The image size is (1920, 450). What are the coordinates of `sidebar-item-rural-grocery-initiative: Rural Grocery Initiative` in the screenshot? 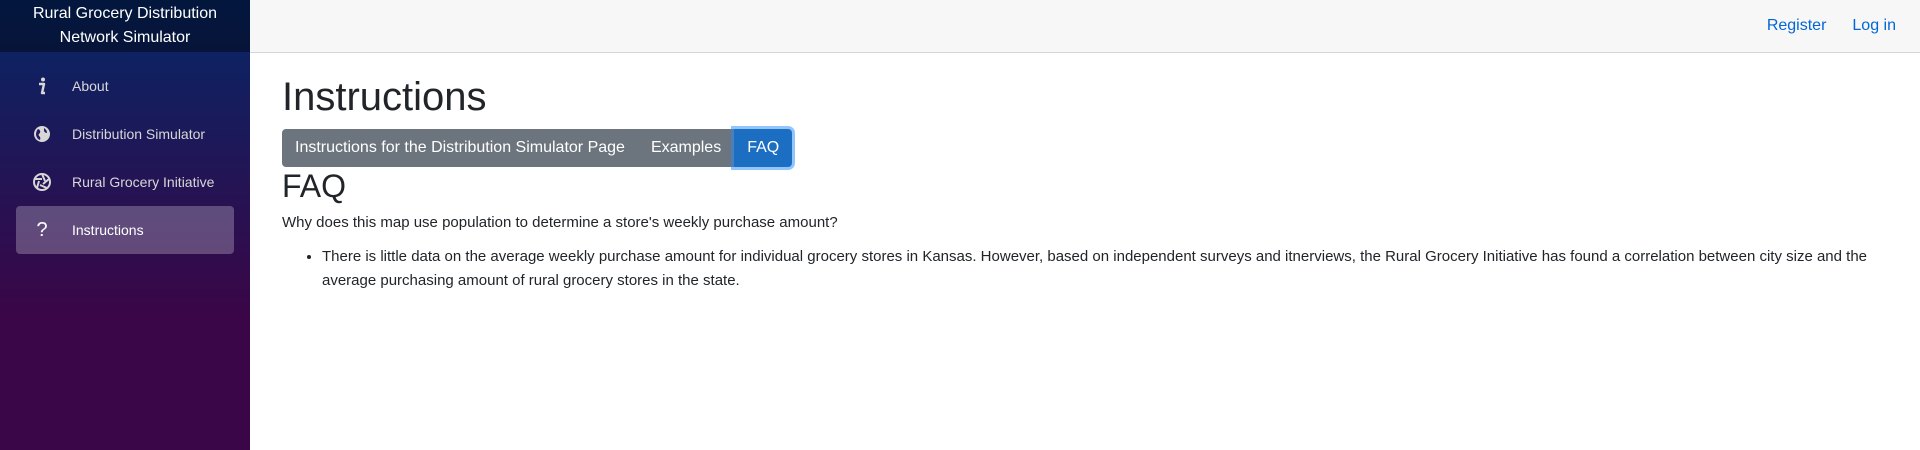 It's located at (125, 182).